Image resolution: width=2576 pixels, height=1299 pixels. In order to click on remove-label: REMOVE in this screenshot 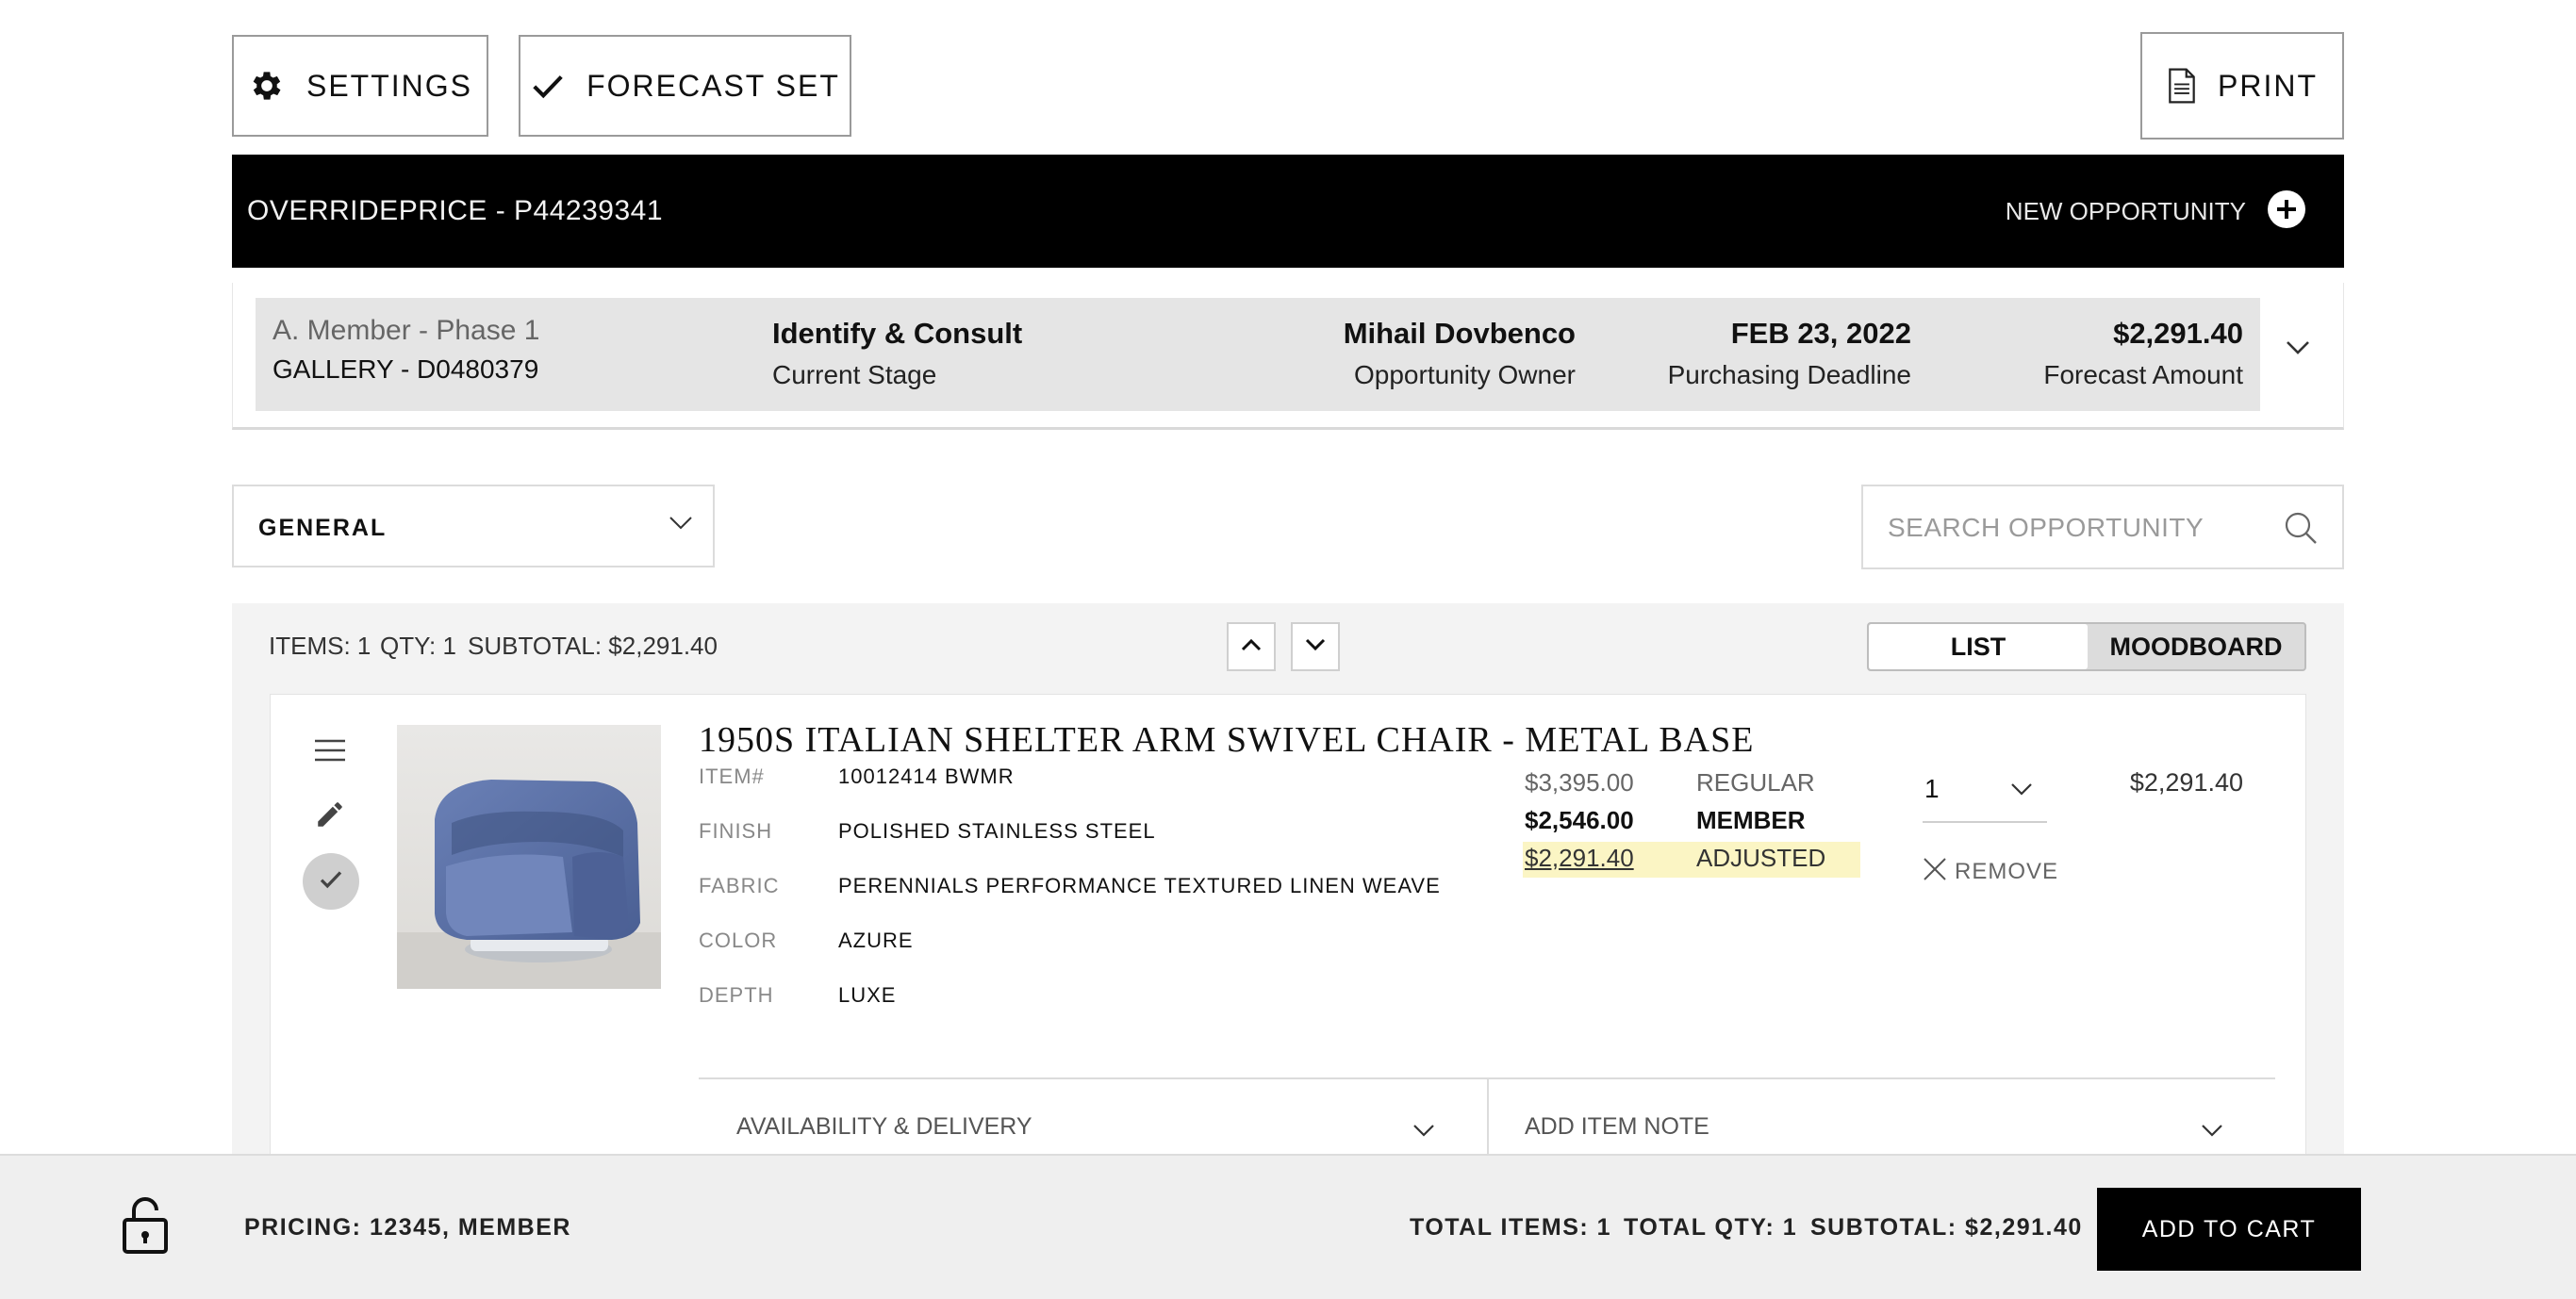, I will do `click(2007, 871)`.